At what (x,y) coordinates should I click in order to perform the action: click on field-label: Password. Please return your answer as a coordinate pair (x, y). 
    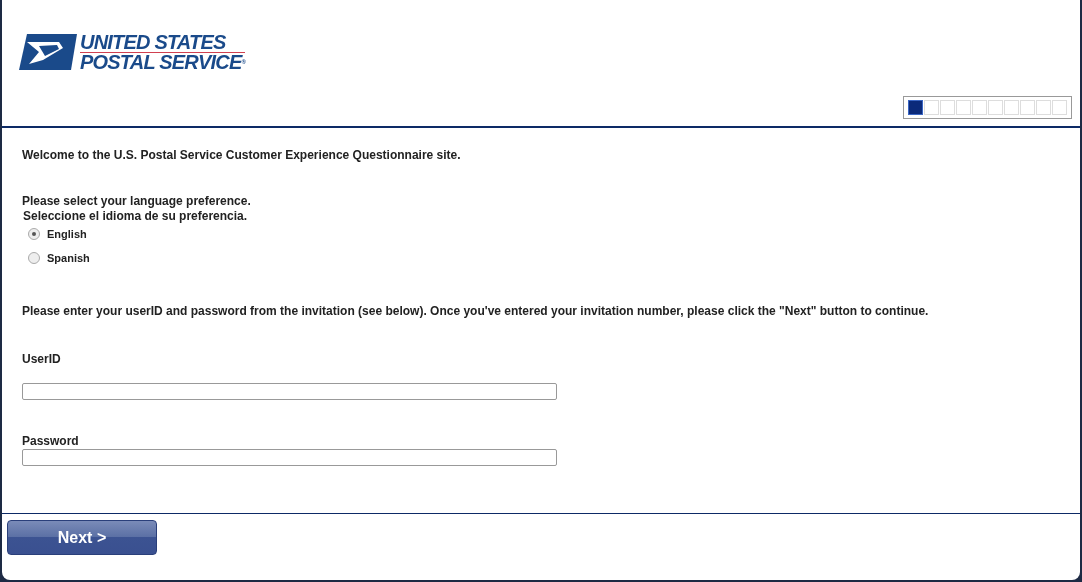
    Looking at the image, I should click on (51, 441).